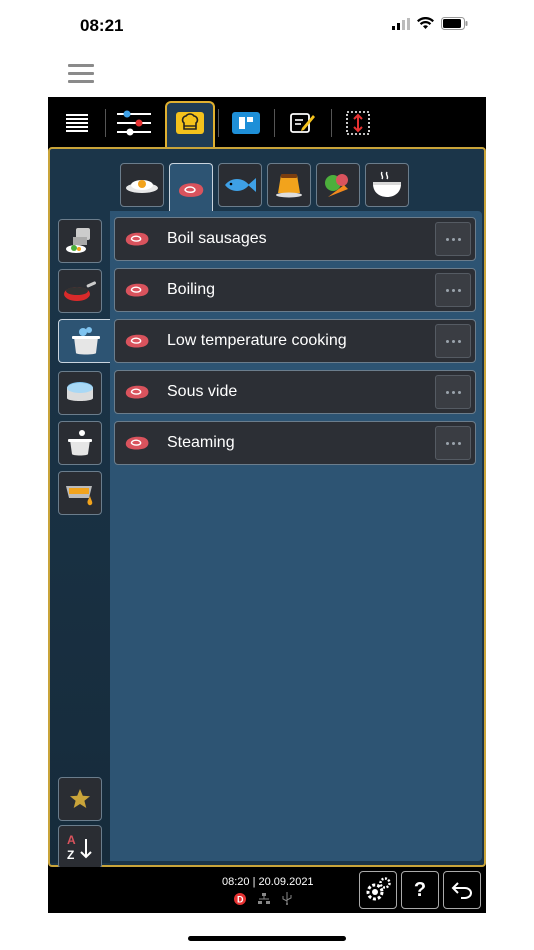 Image resolution: width=534 pixels, height=950 pixels. I want to click on tab-intelligent-cooking, so click(190, 123).